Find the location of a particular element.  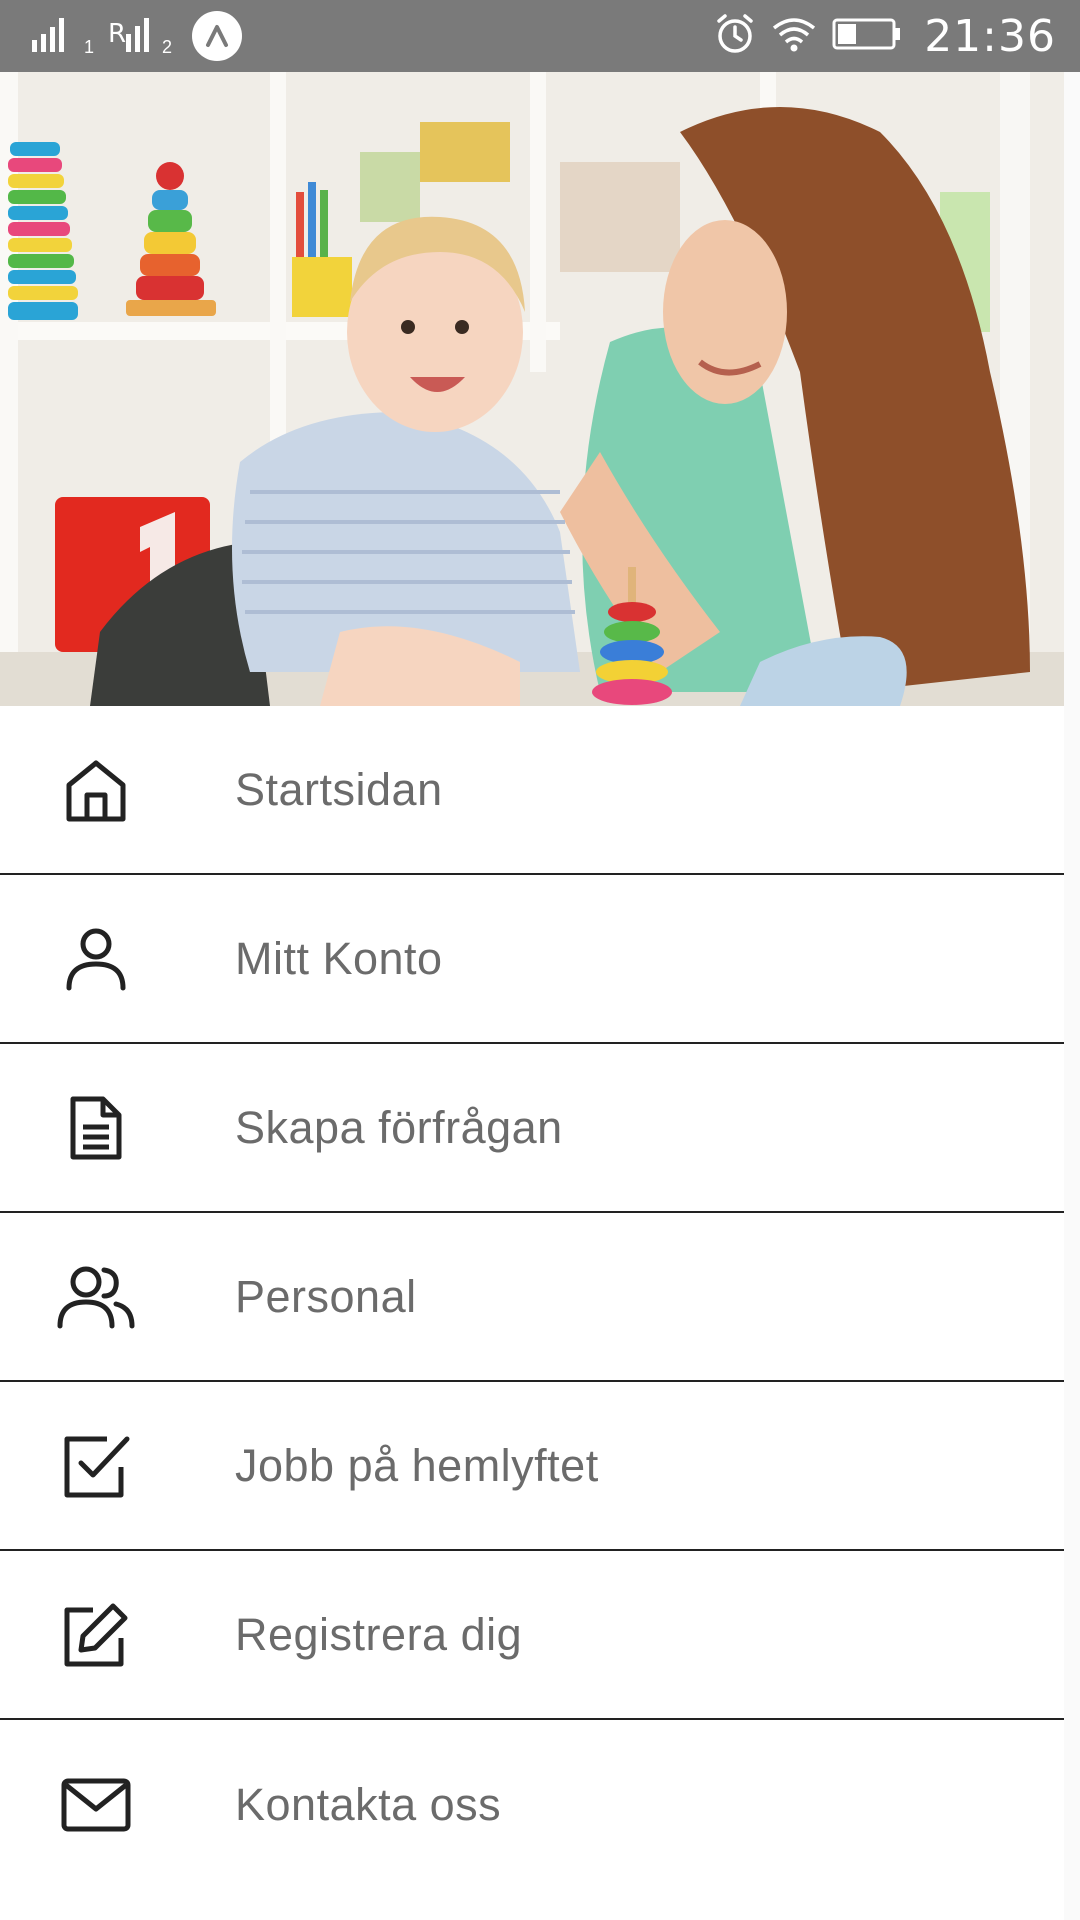

menu-item-startsidan: Startsidan is located at coordinates (532, 790).